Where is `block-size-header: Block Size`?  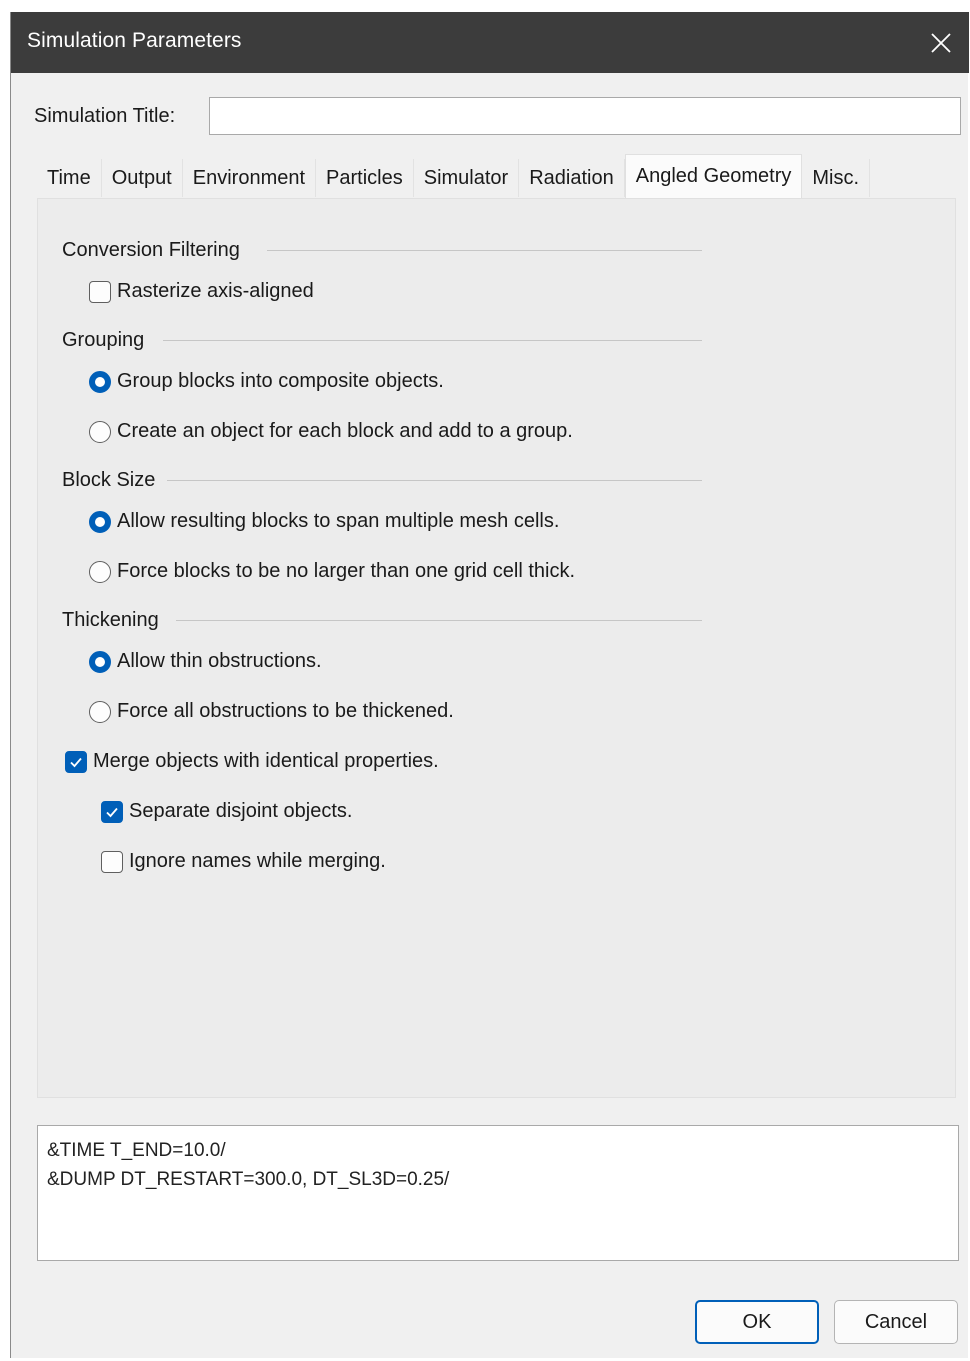
block-size-header: Block Size is located at coordinates (109, 479).